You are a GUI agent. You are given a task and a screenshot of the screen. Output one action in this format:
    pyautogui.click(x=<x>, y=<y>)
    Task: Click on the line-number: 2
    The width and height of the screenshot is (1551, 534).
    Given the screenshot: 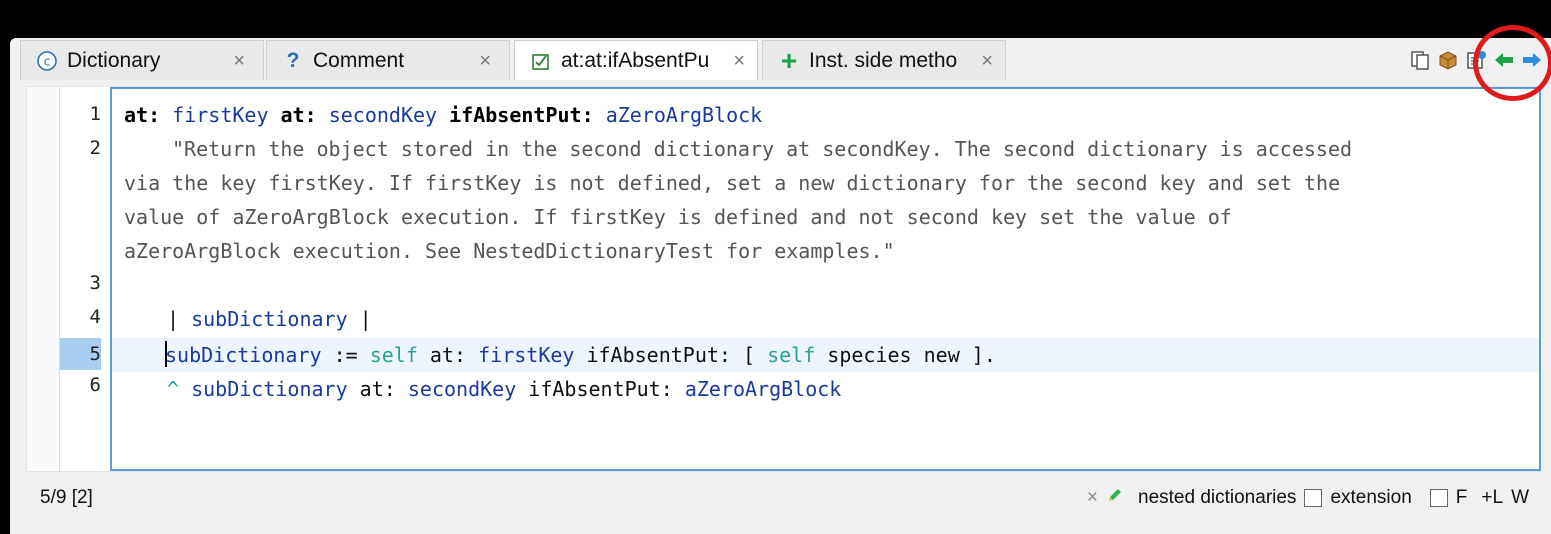 What is the action you would take?
    pyautogui.click(x=95, y=148)
    